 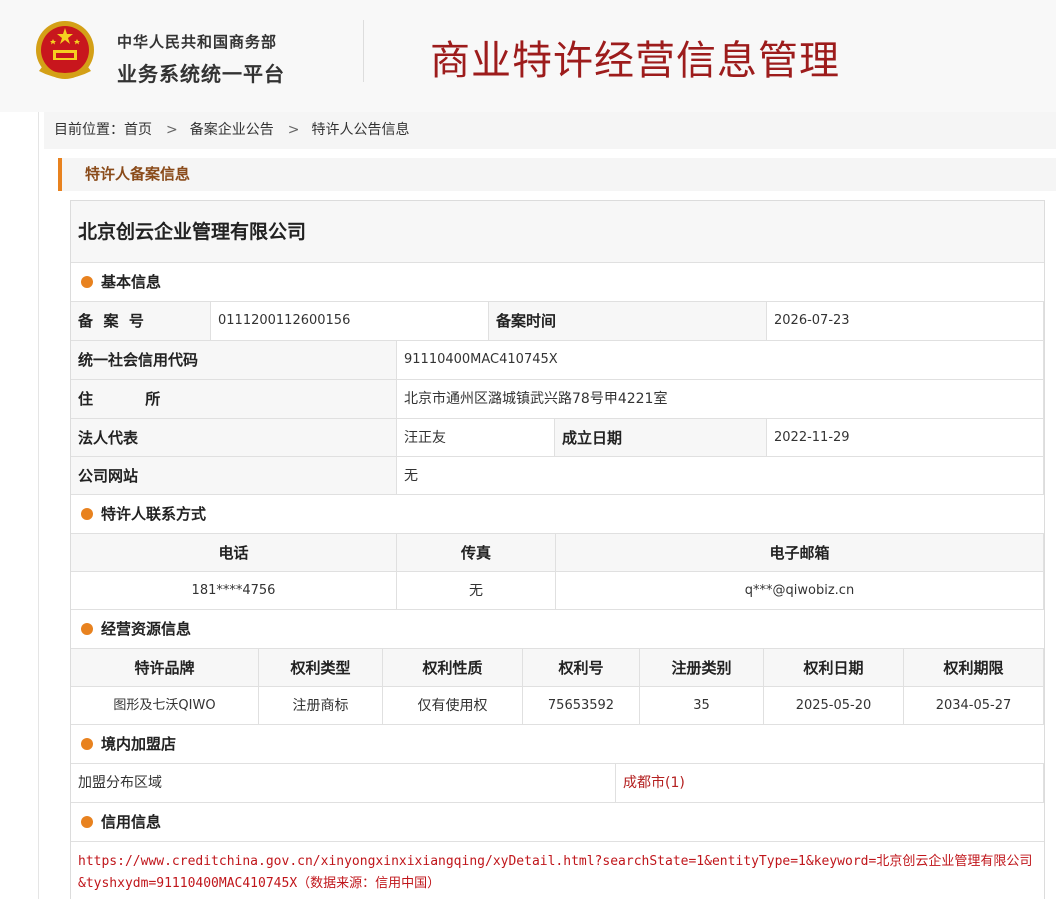 I want to click on website-label: 公司网站, so click(x=234, y=476).